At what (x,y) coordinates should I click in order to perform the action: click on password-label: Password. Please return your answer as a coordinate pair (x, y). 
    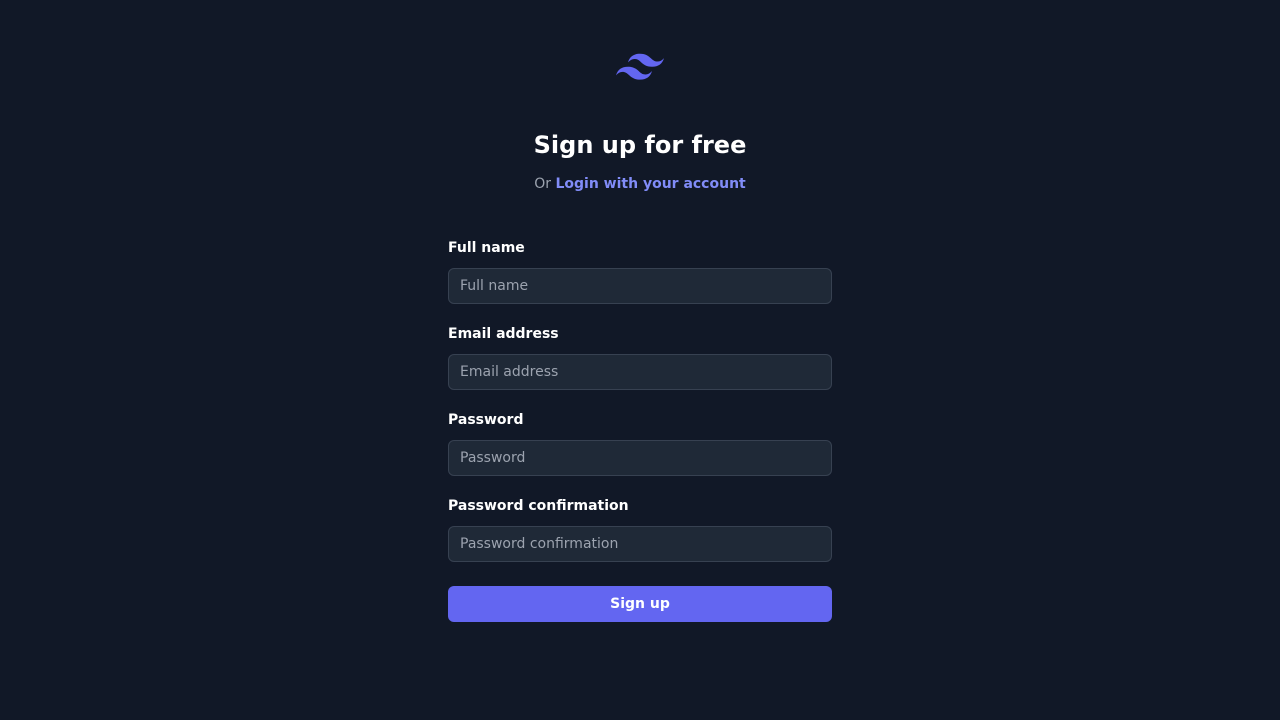
    Looking at the image, I should click on (486, 420).